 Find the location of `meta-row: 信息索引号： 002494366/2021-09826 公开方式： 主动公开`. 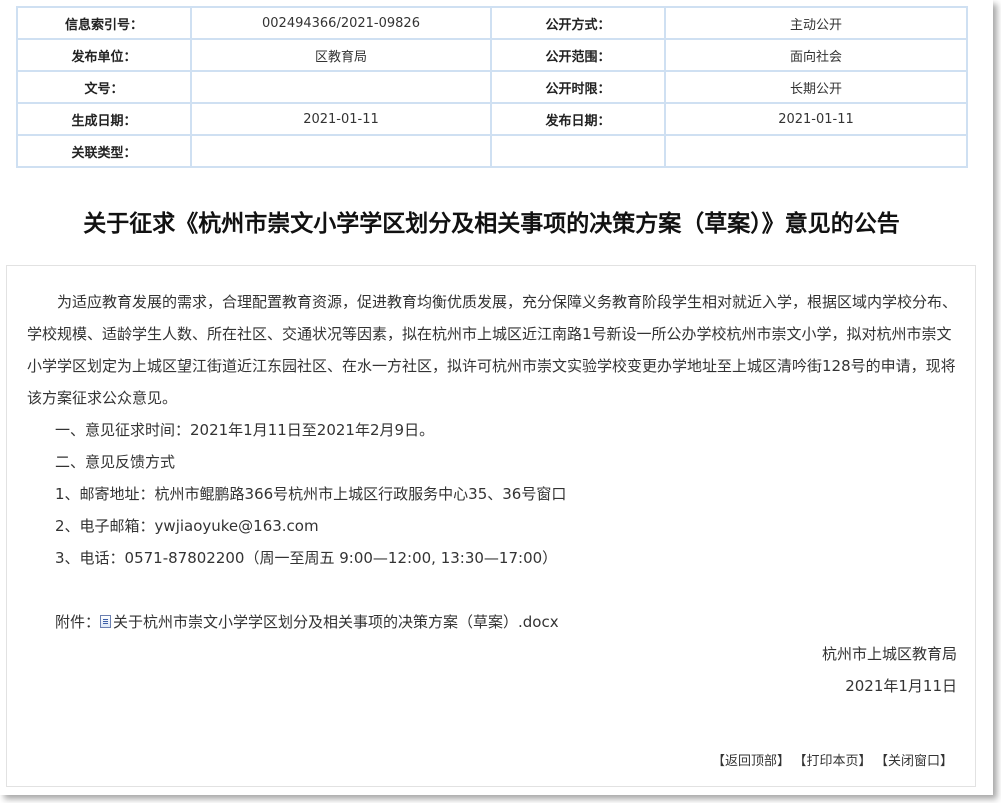

meta-row: 信息索引号： 002494366/2021-09826 公开方式： 主动公开 is located at coordinates (492, 23).